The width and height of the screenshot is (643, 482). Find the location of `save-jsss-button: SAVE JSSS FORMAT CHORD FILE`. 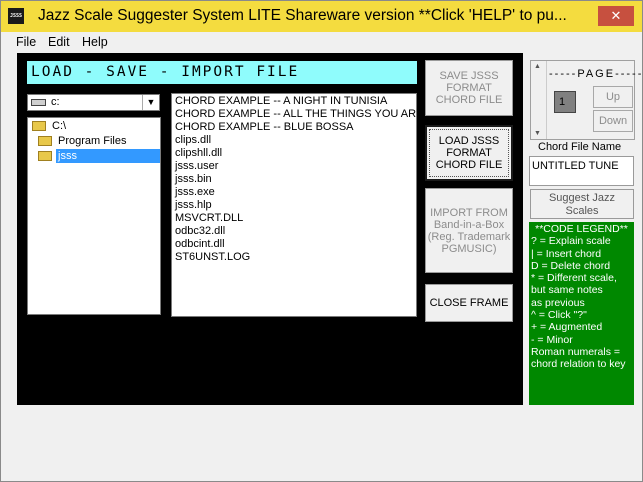

save-jsss-button: SAVE JSSS FORMAT CHORD FILE is located at coordinates (469, 88).